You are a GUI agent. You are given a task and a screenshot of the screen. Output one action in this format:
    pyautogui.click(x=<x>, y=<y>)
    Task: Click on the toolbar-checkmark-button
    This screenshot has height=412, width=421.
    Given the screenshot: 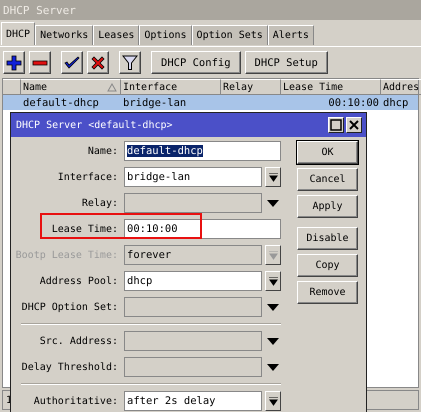 What is the action you would take?
    pyautogui.click(x=72, y=62)
    